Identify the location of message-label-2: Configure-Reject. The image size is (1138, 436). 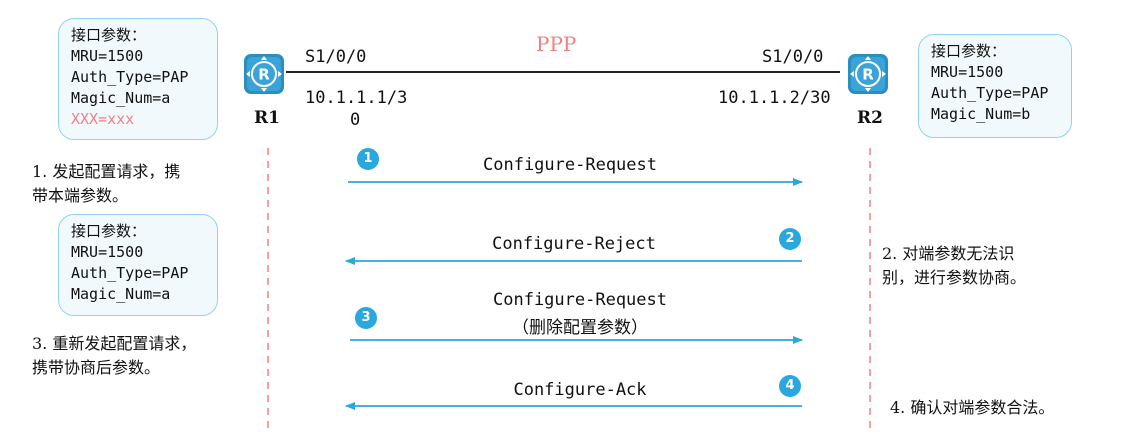
(574, 244).